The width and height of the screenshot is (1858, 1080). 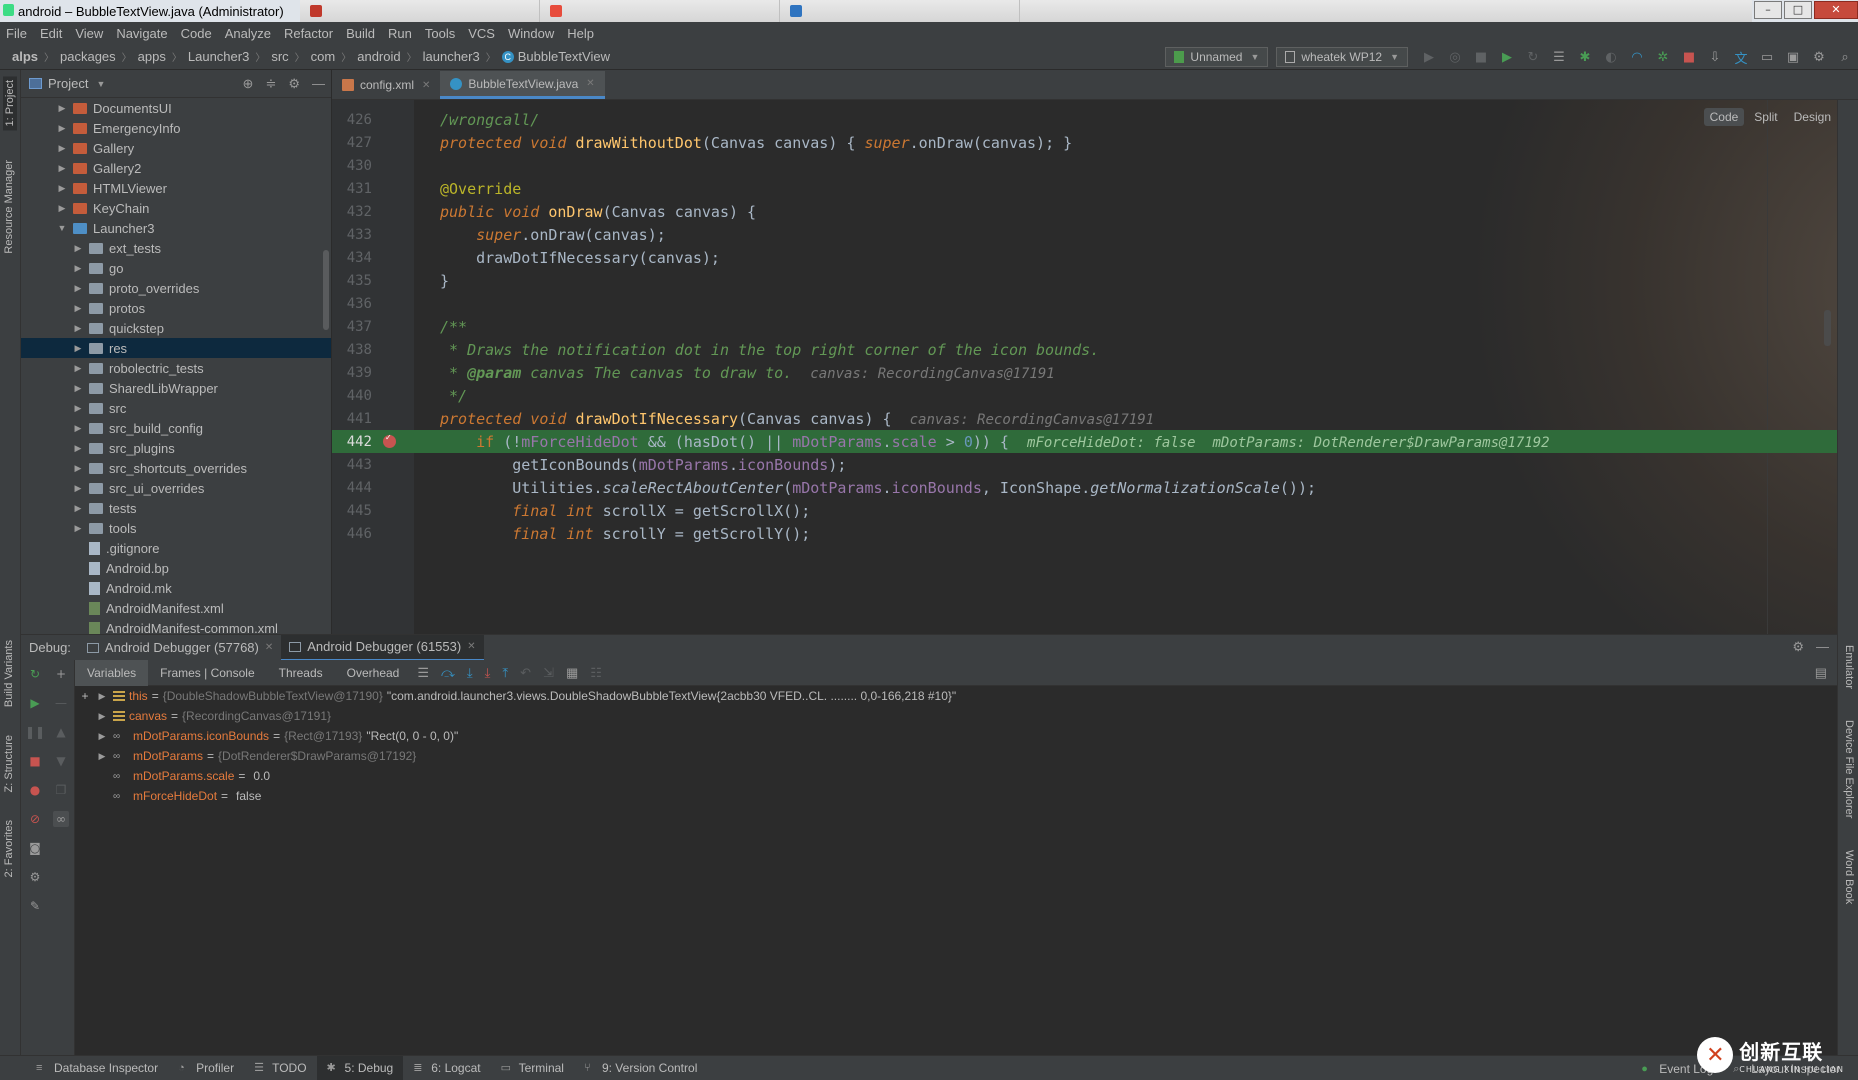 What do you see at coordinates (176, 428) in the screenshot?
I see `tree-item: ▶ src_build_config` at bounding box center [176, 428].